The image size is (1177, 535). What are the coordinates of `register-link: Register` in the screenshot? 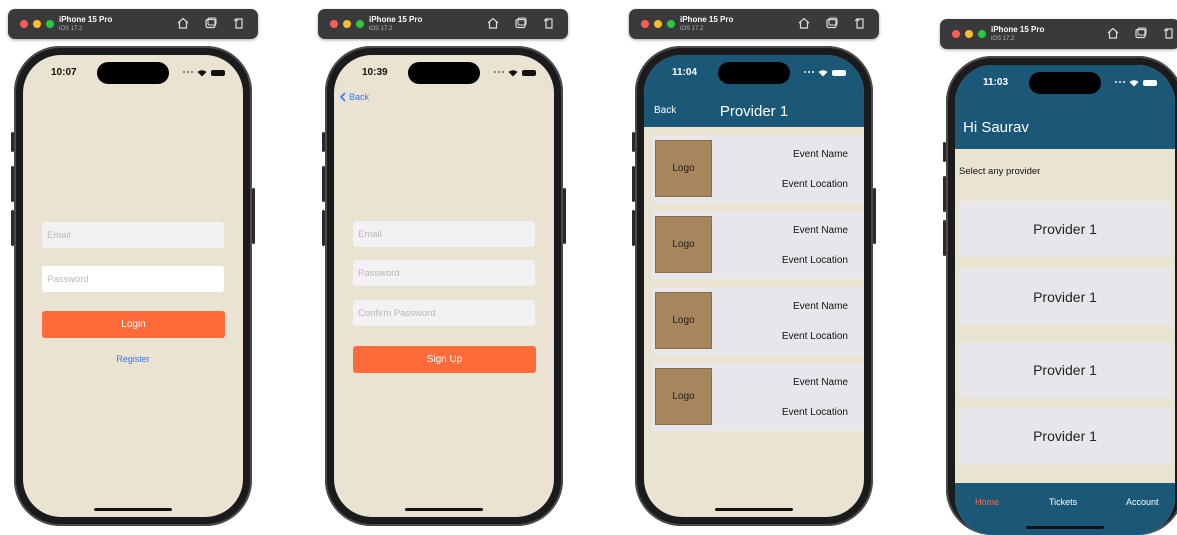 It's located at (133, 359).